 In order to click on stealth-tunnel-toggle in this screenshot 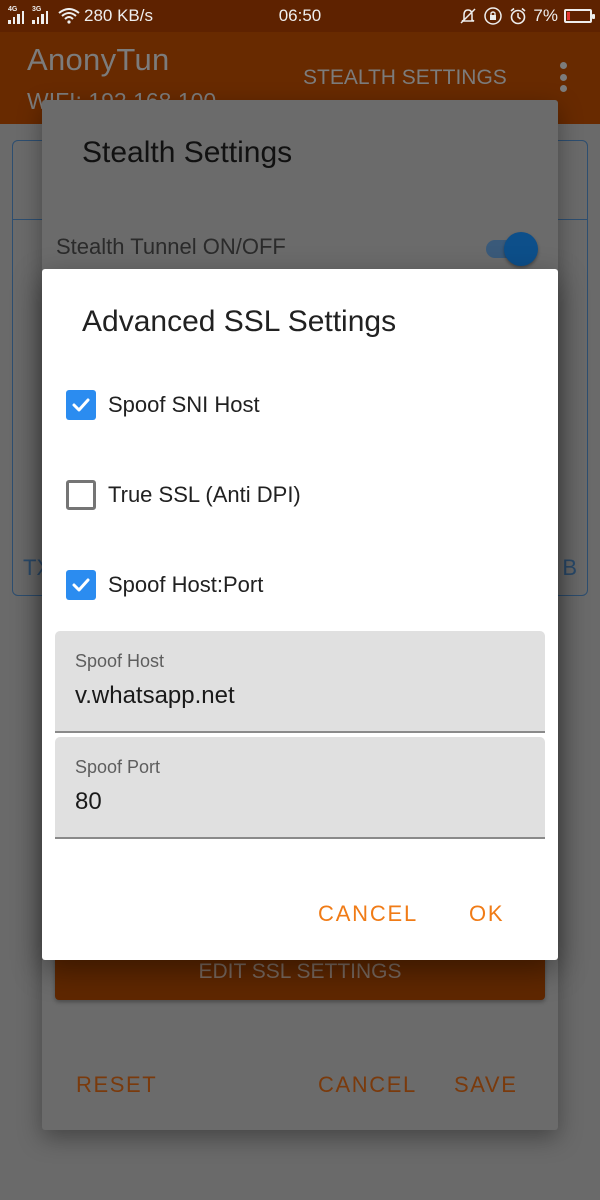, I will do `click(513, 249)`.